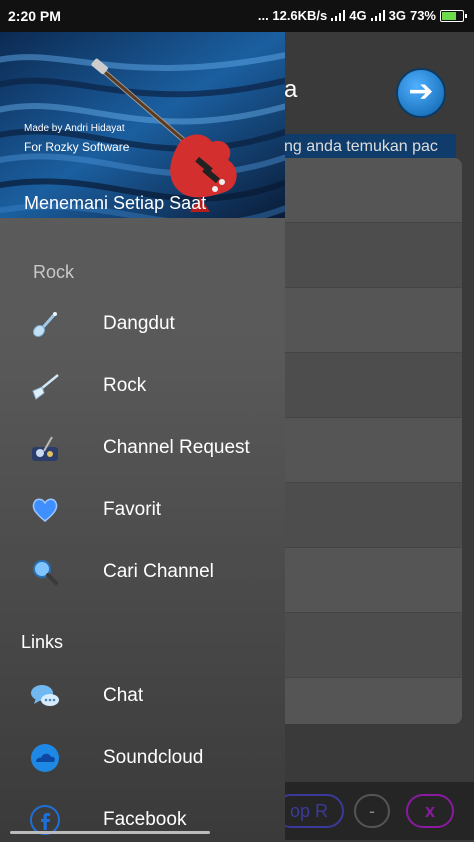 The width and height of the screenshot is (474, 842). I want to click on menu-item-favorit: Favorit, so click(142, 511).